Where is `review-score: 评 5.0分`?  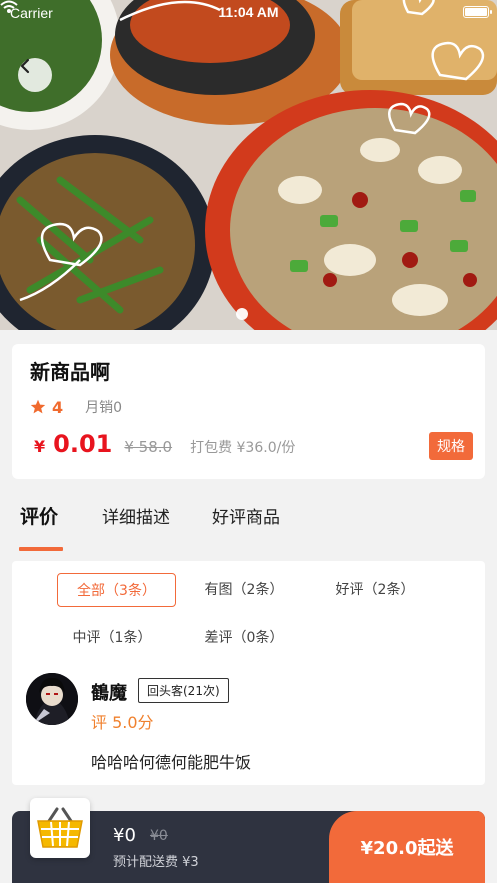
review-score: 评 5.0分 is located at coordinates (122, 722).